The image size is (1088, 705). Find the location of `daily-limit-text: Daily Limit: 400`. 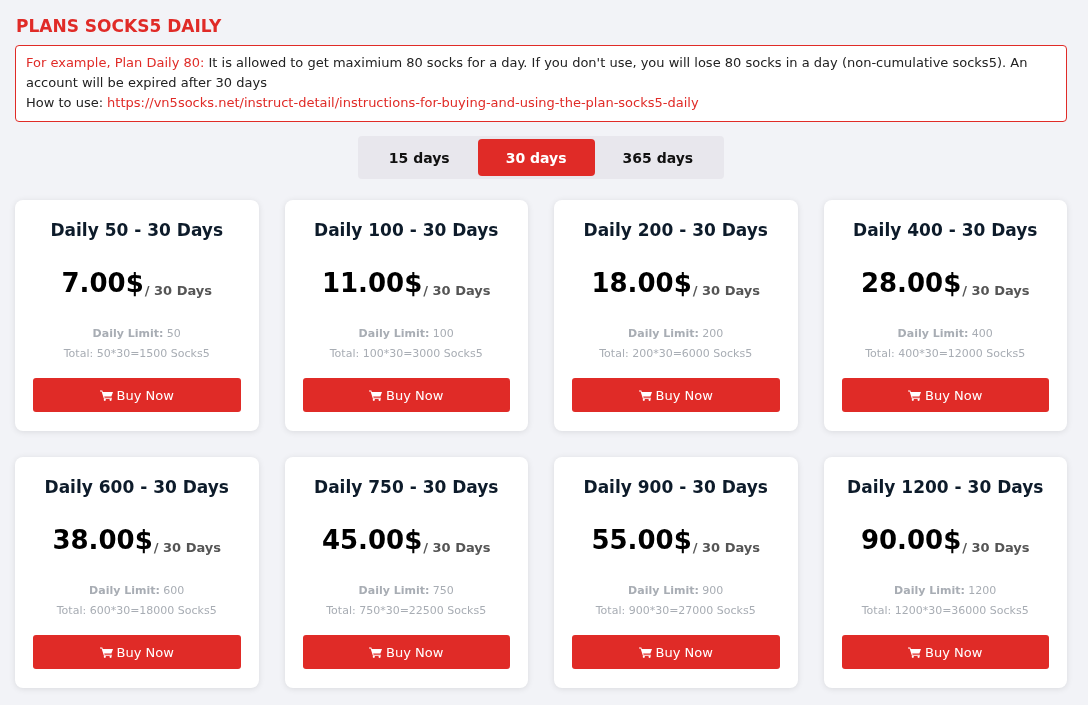

daily-limit-text: Daily Limit: 400 is located at coordinates (945, 334).